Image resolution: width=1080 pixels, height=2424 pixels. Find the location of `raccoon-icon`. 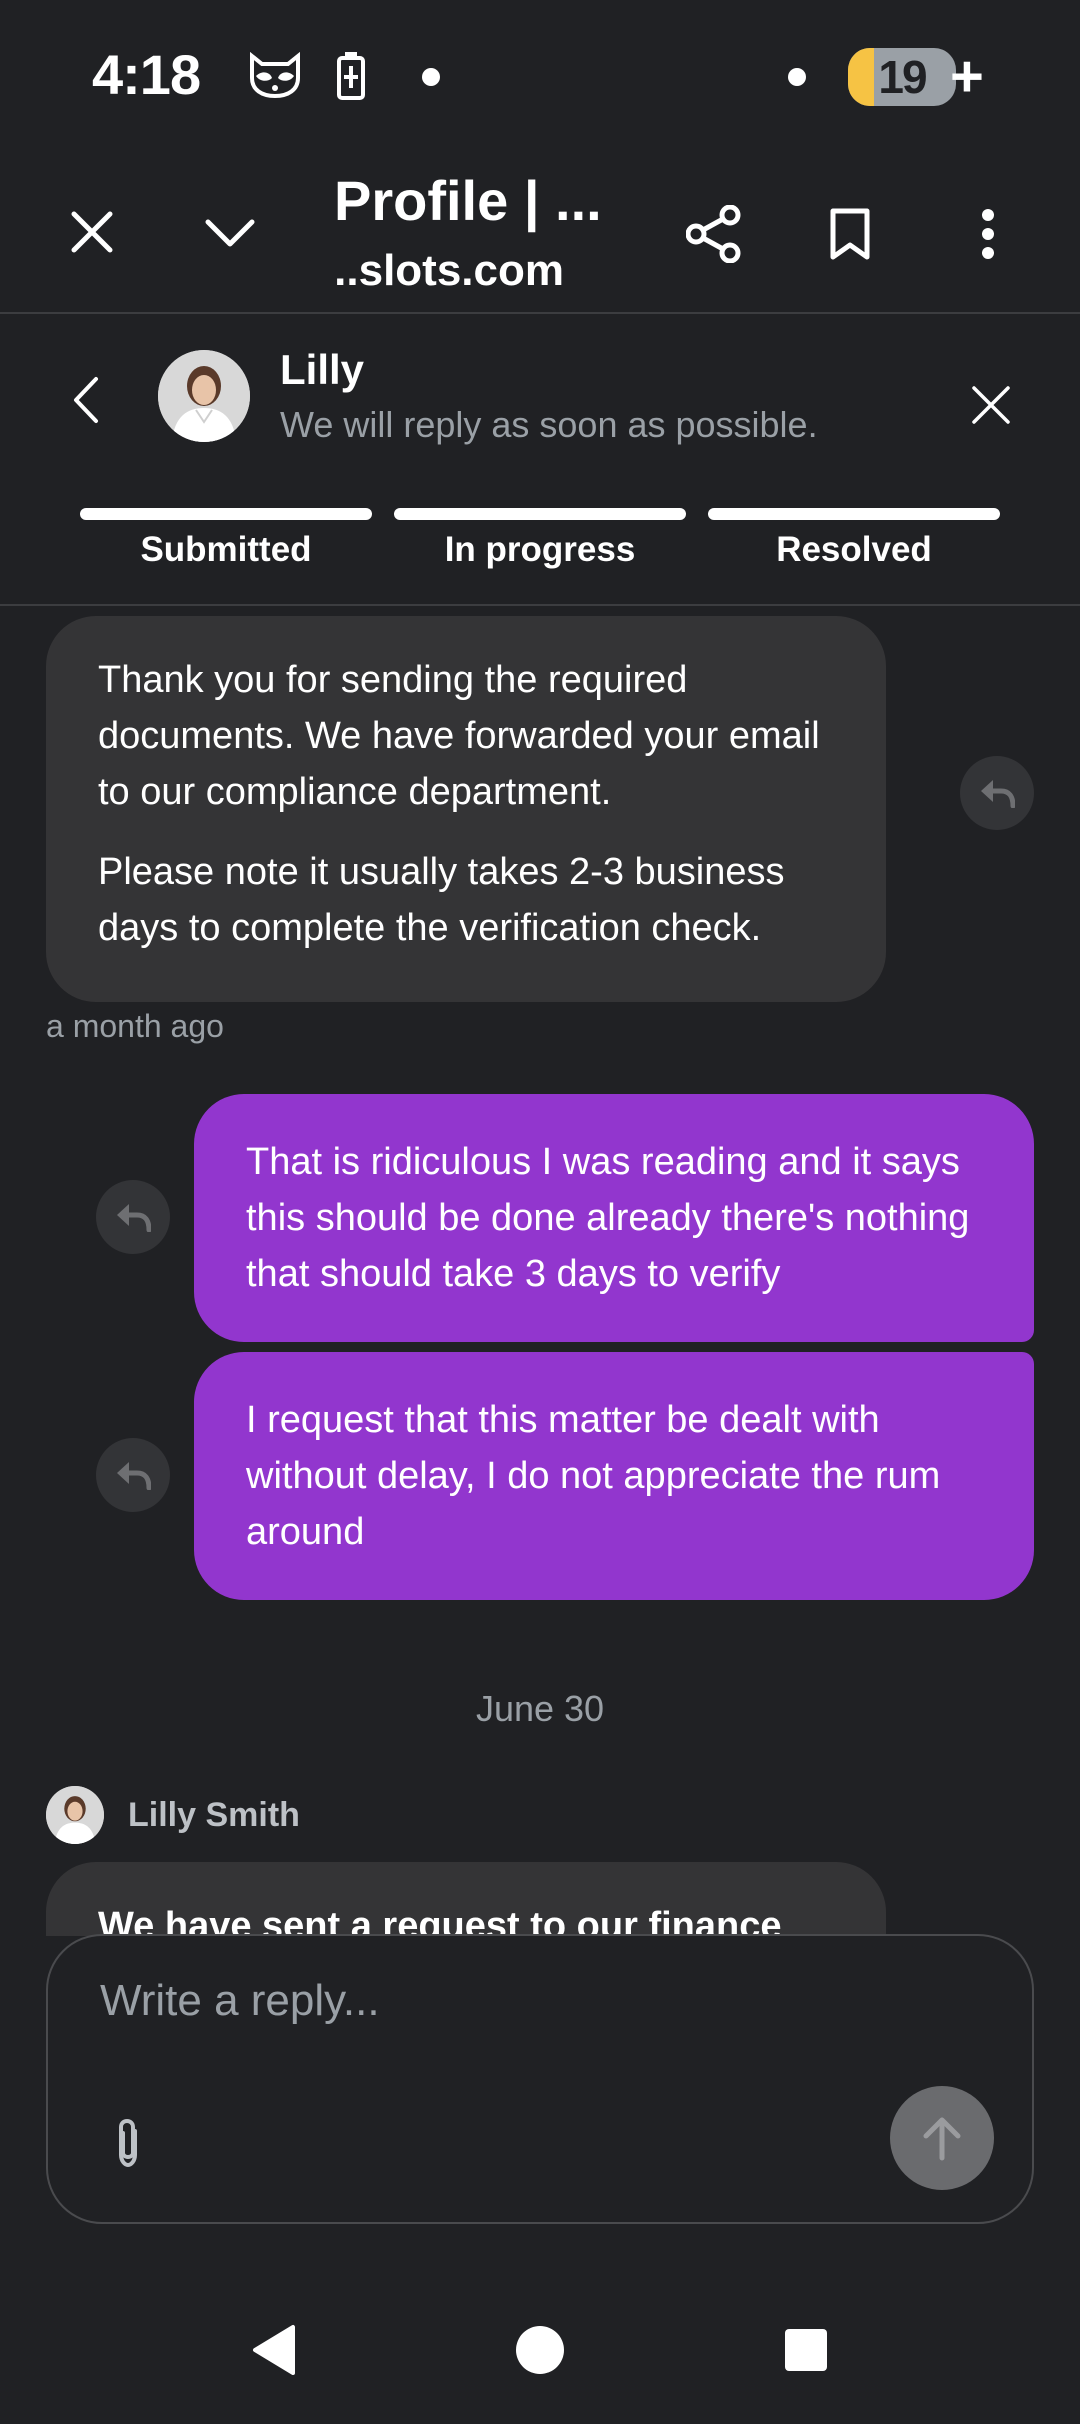

raccoon-icon is located at coordinates (275, 77).